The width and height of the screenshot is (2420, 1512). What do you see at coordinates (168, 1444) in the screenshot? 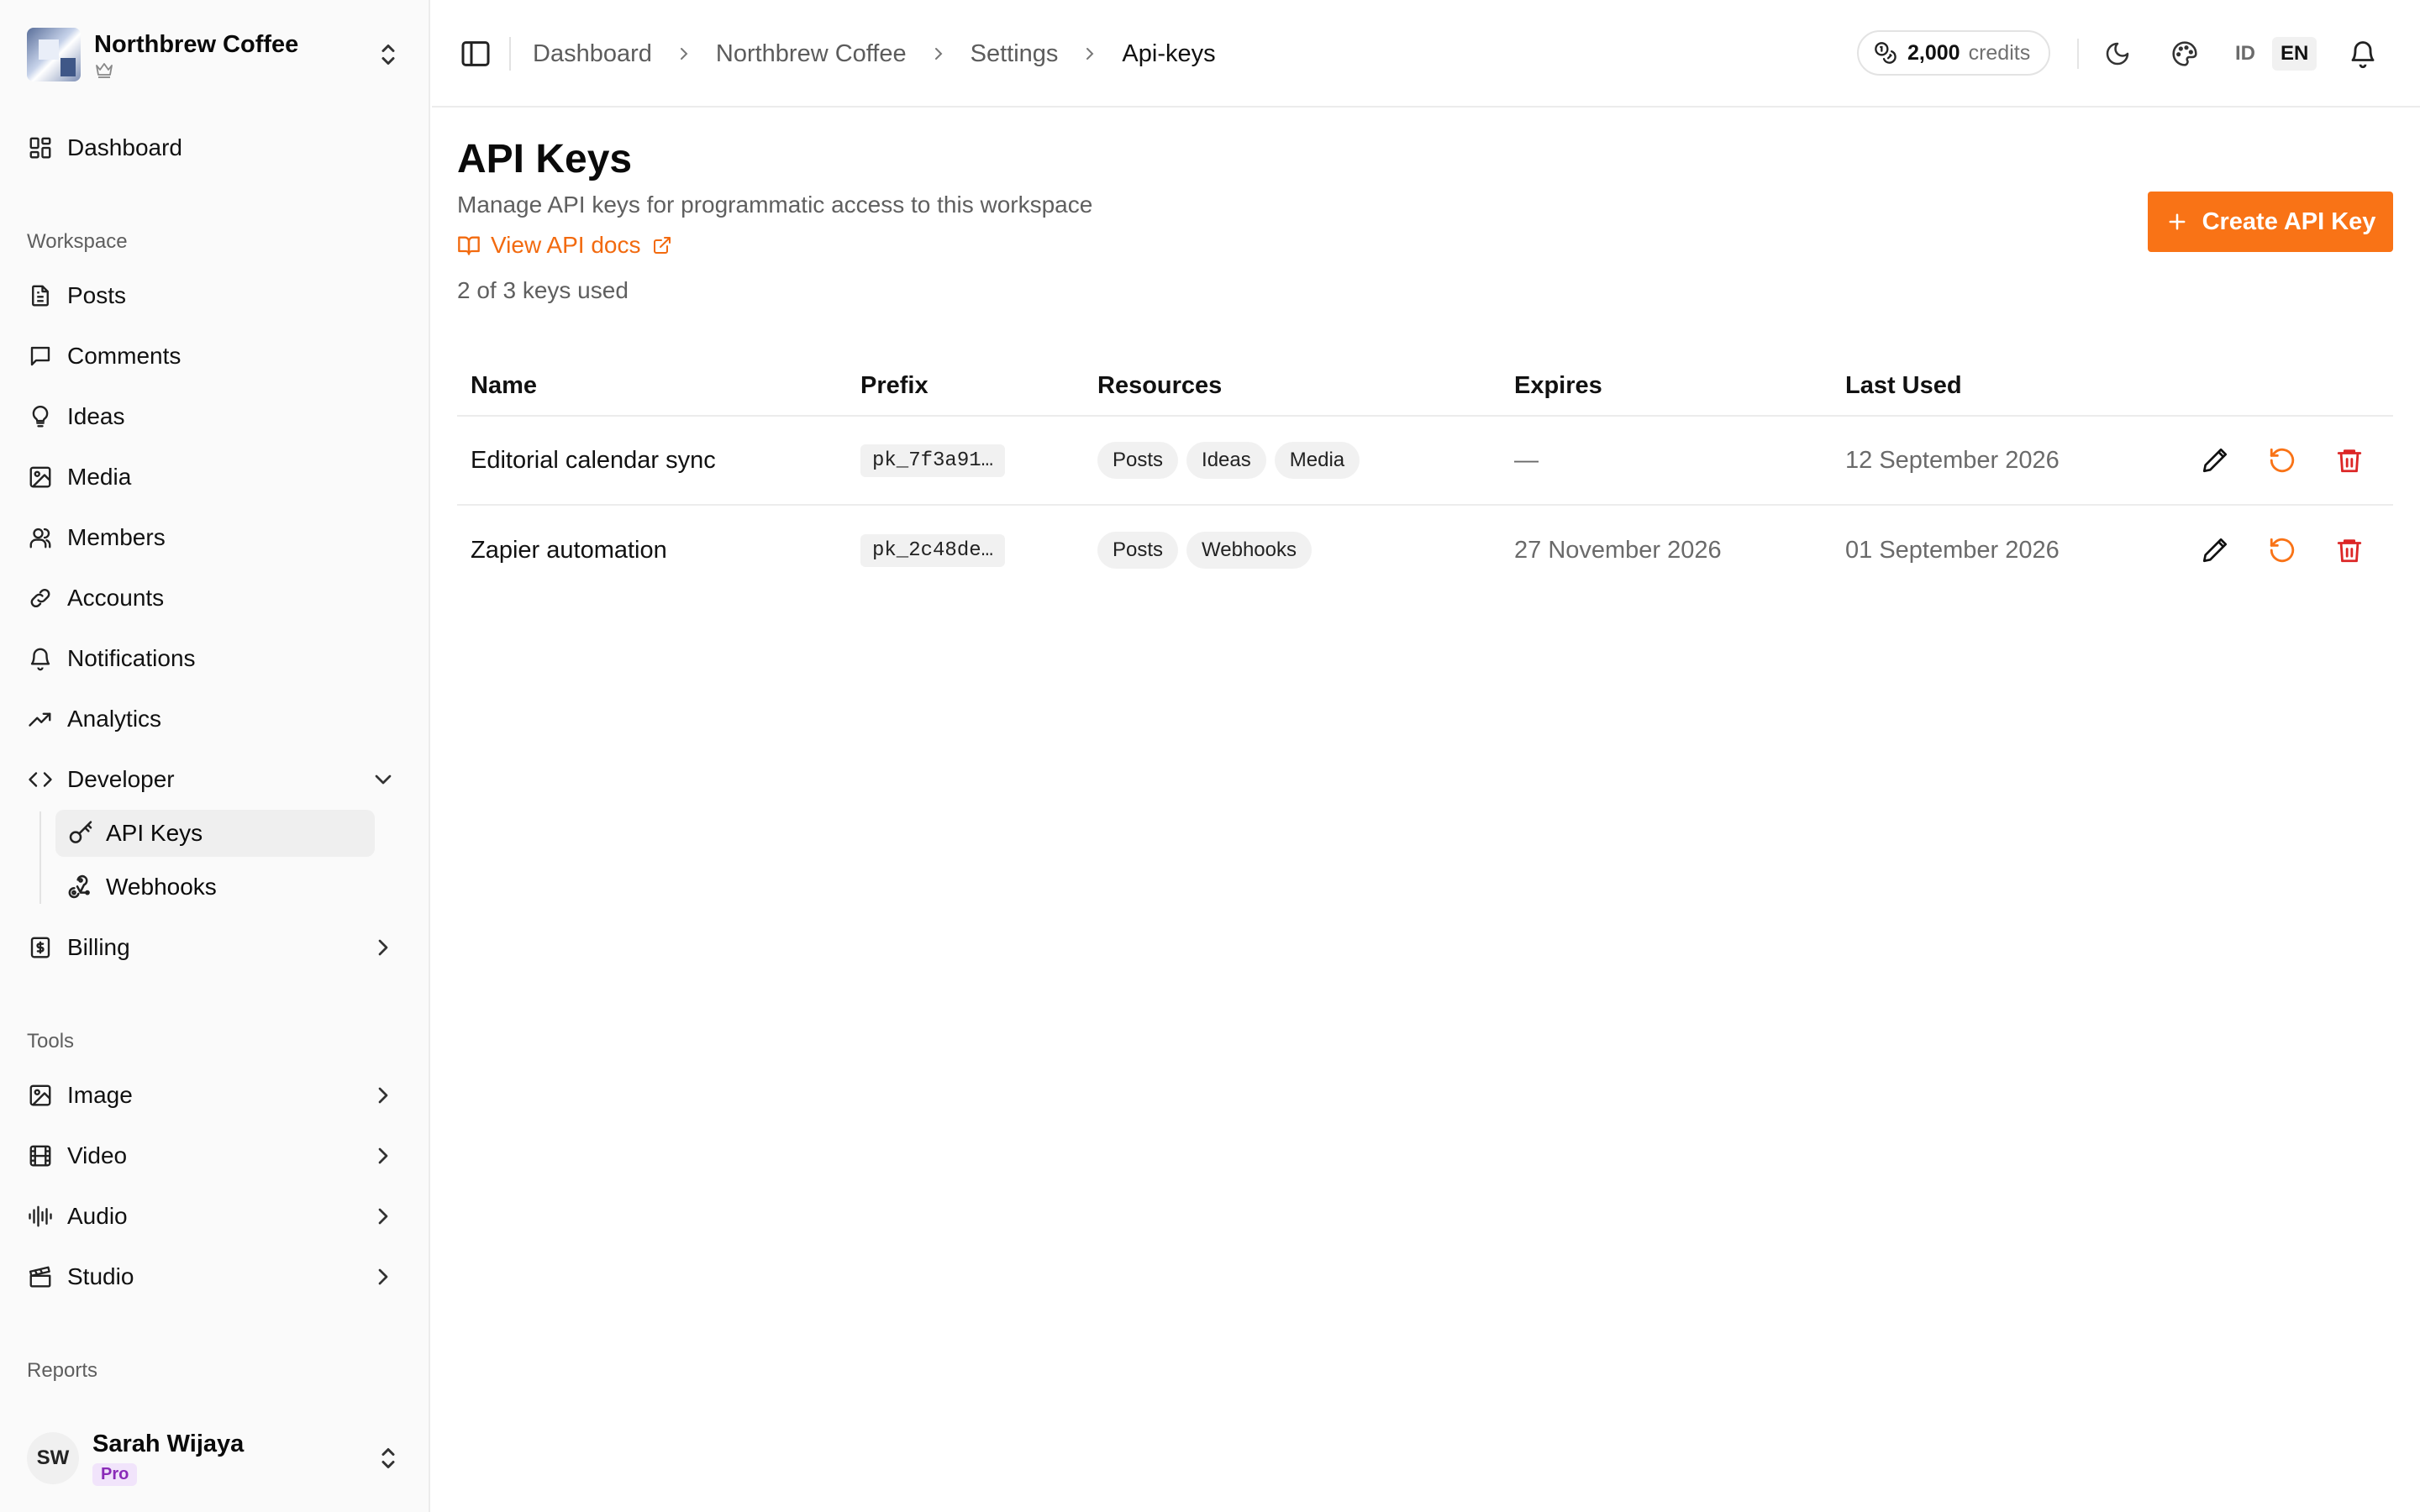
I see `user-name: Sarah Wijaya` at bounding box center [168, 1444].